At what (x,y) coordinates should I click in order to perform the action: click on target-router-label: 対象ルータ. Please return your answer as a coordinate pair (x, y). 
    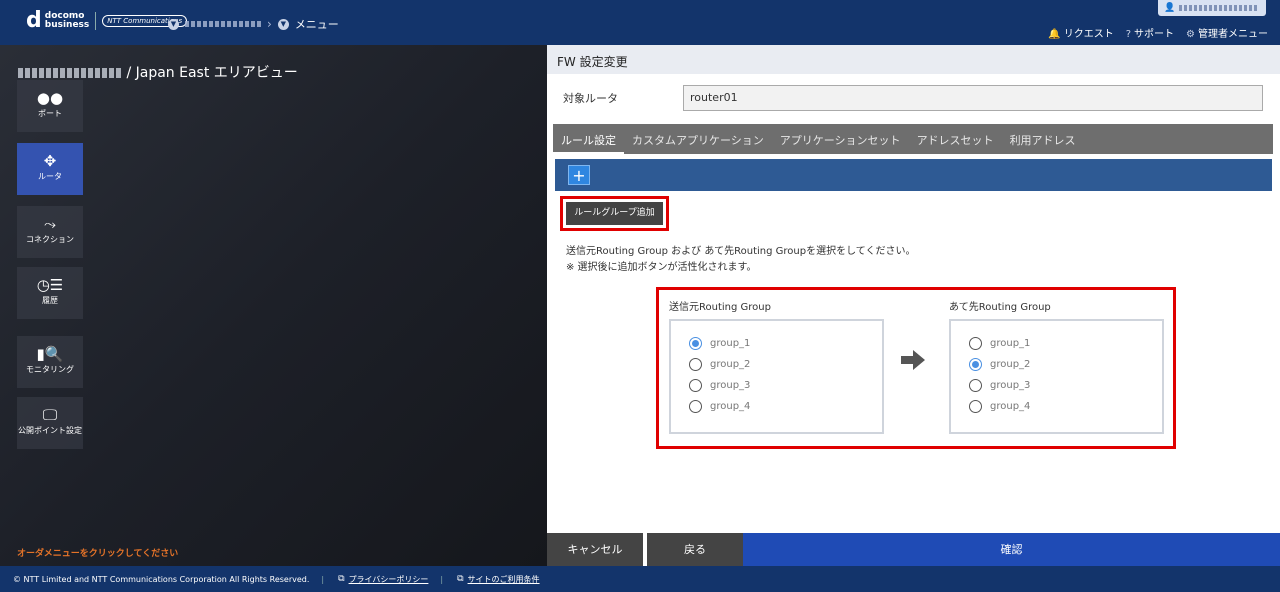
    Looking at the image, I should click on (590, 98).